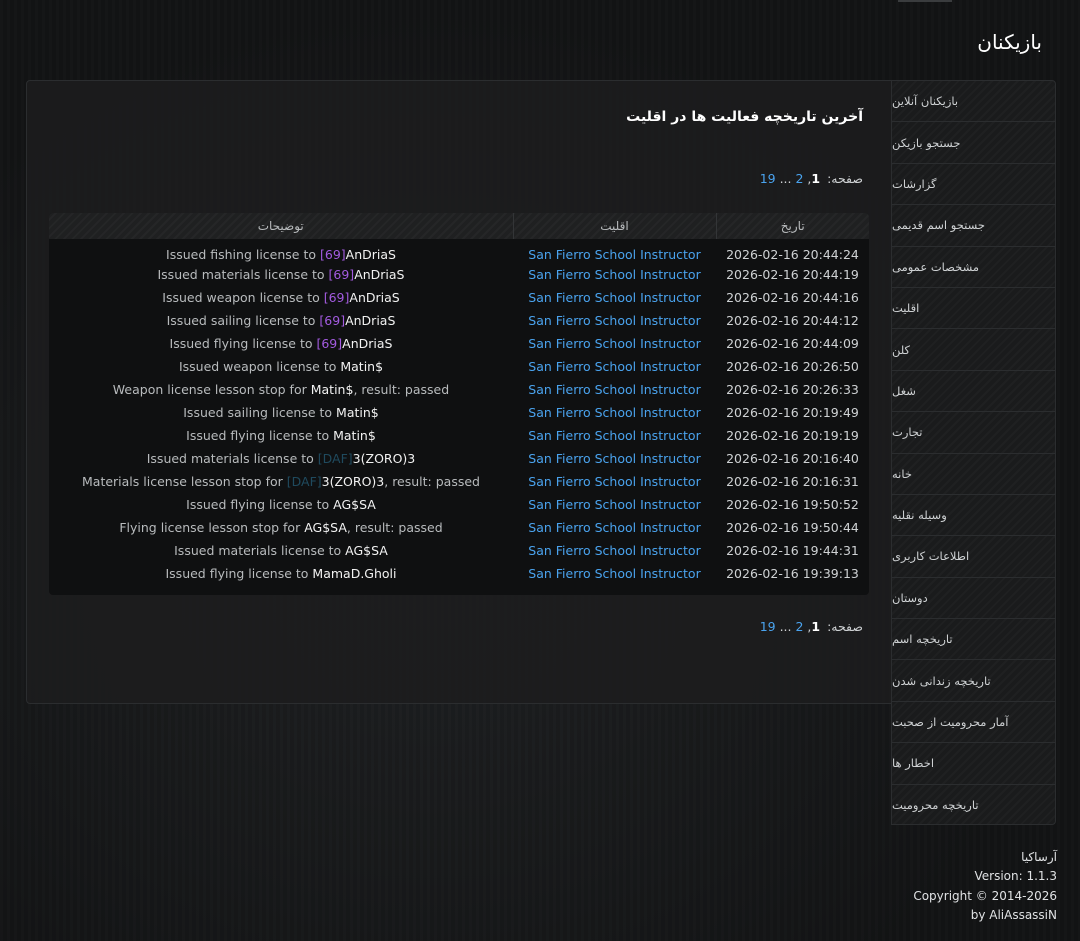 This screenshot has width=1080, height=941. What do you see at coordinates (973, 805) in the screenshot?
I see `sidebar-item: تاریخچه محرومیت` at bounding box center [973, 805].